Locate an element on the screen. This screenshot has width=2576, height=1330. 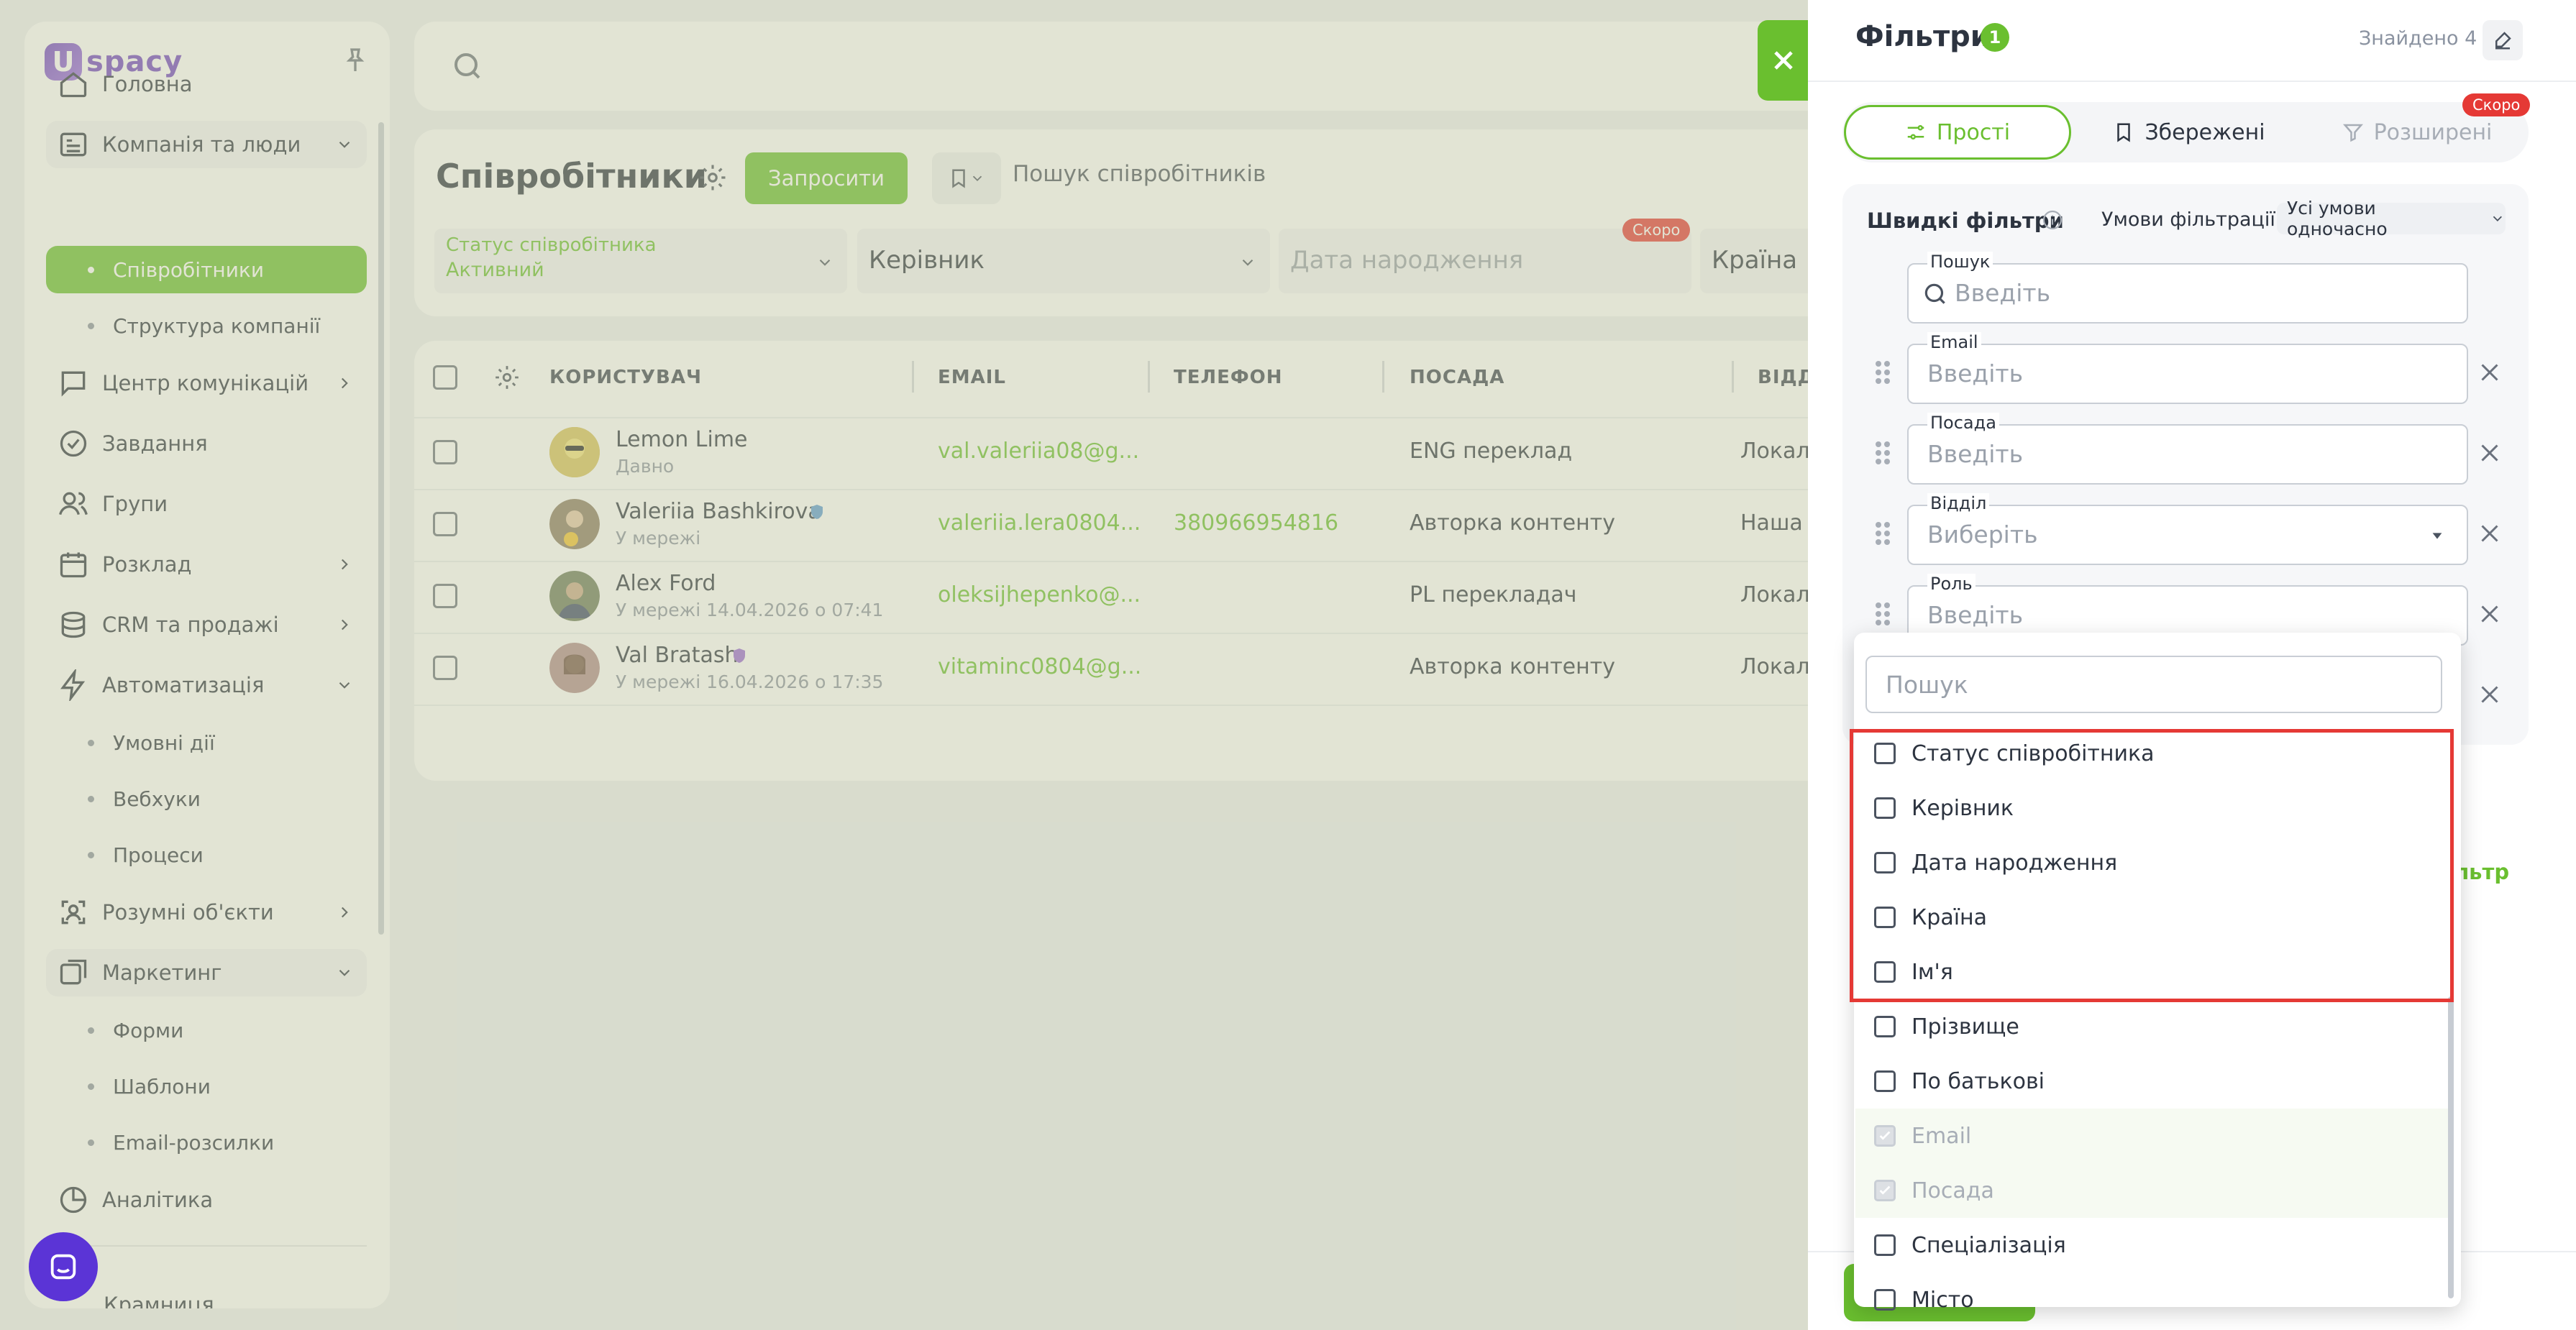
panel-header-divider is located at coordinates (2192, 81).